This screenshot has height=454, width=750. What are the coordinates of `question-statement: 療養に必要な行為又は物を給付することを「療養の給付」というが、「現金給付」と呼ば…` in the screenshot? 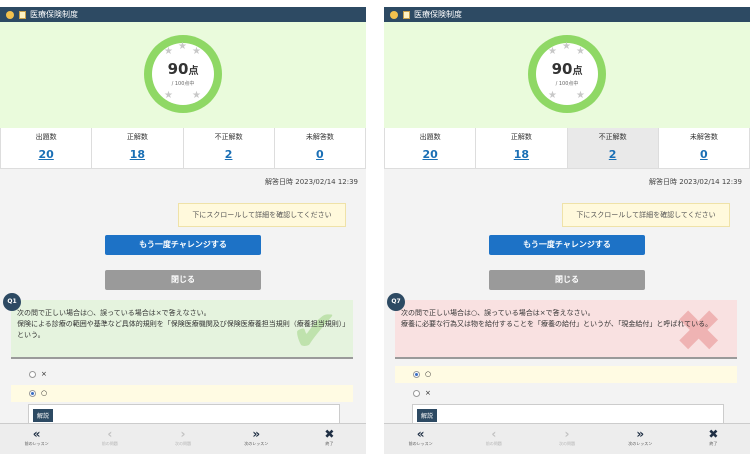 It's located at (557, 324).